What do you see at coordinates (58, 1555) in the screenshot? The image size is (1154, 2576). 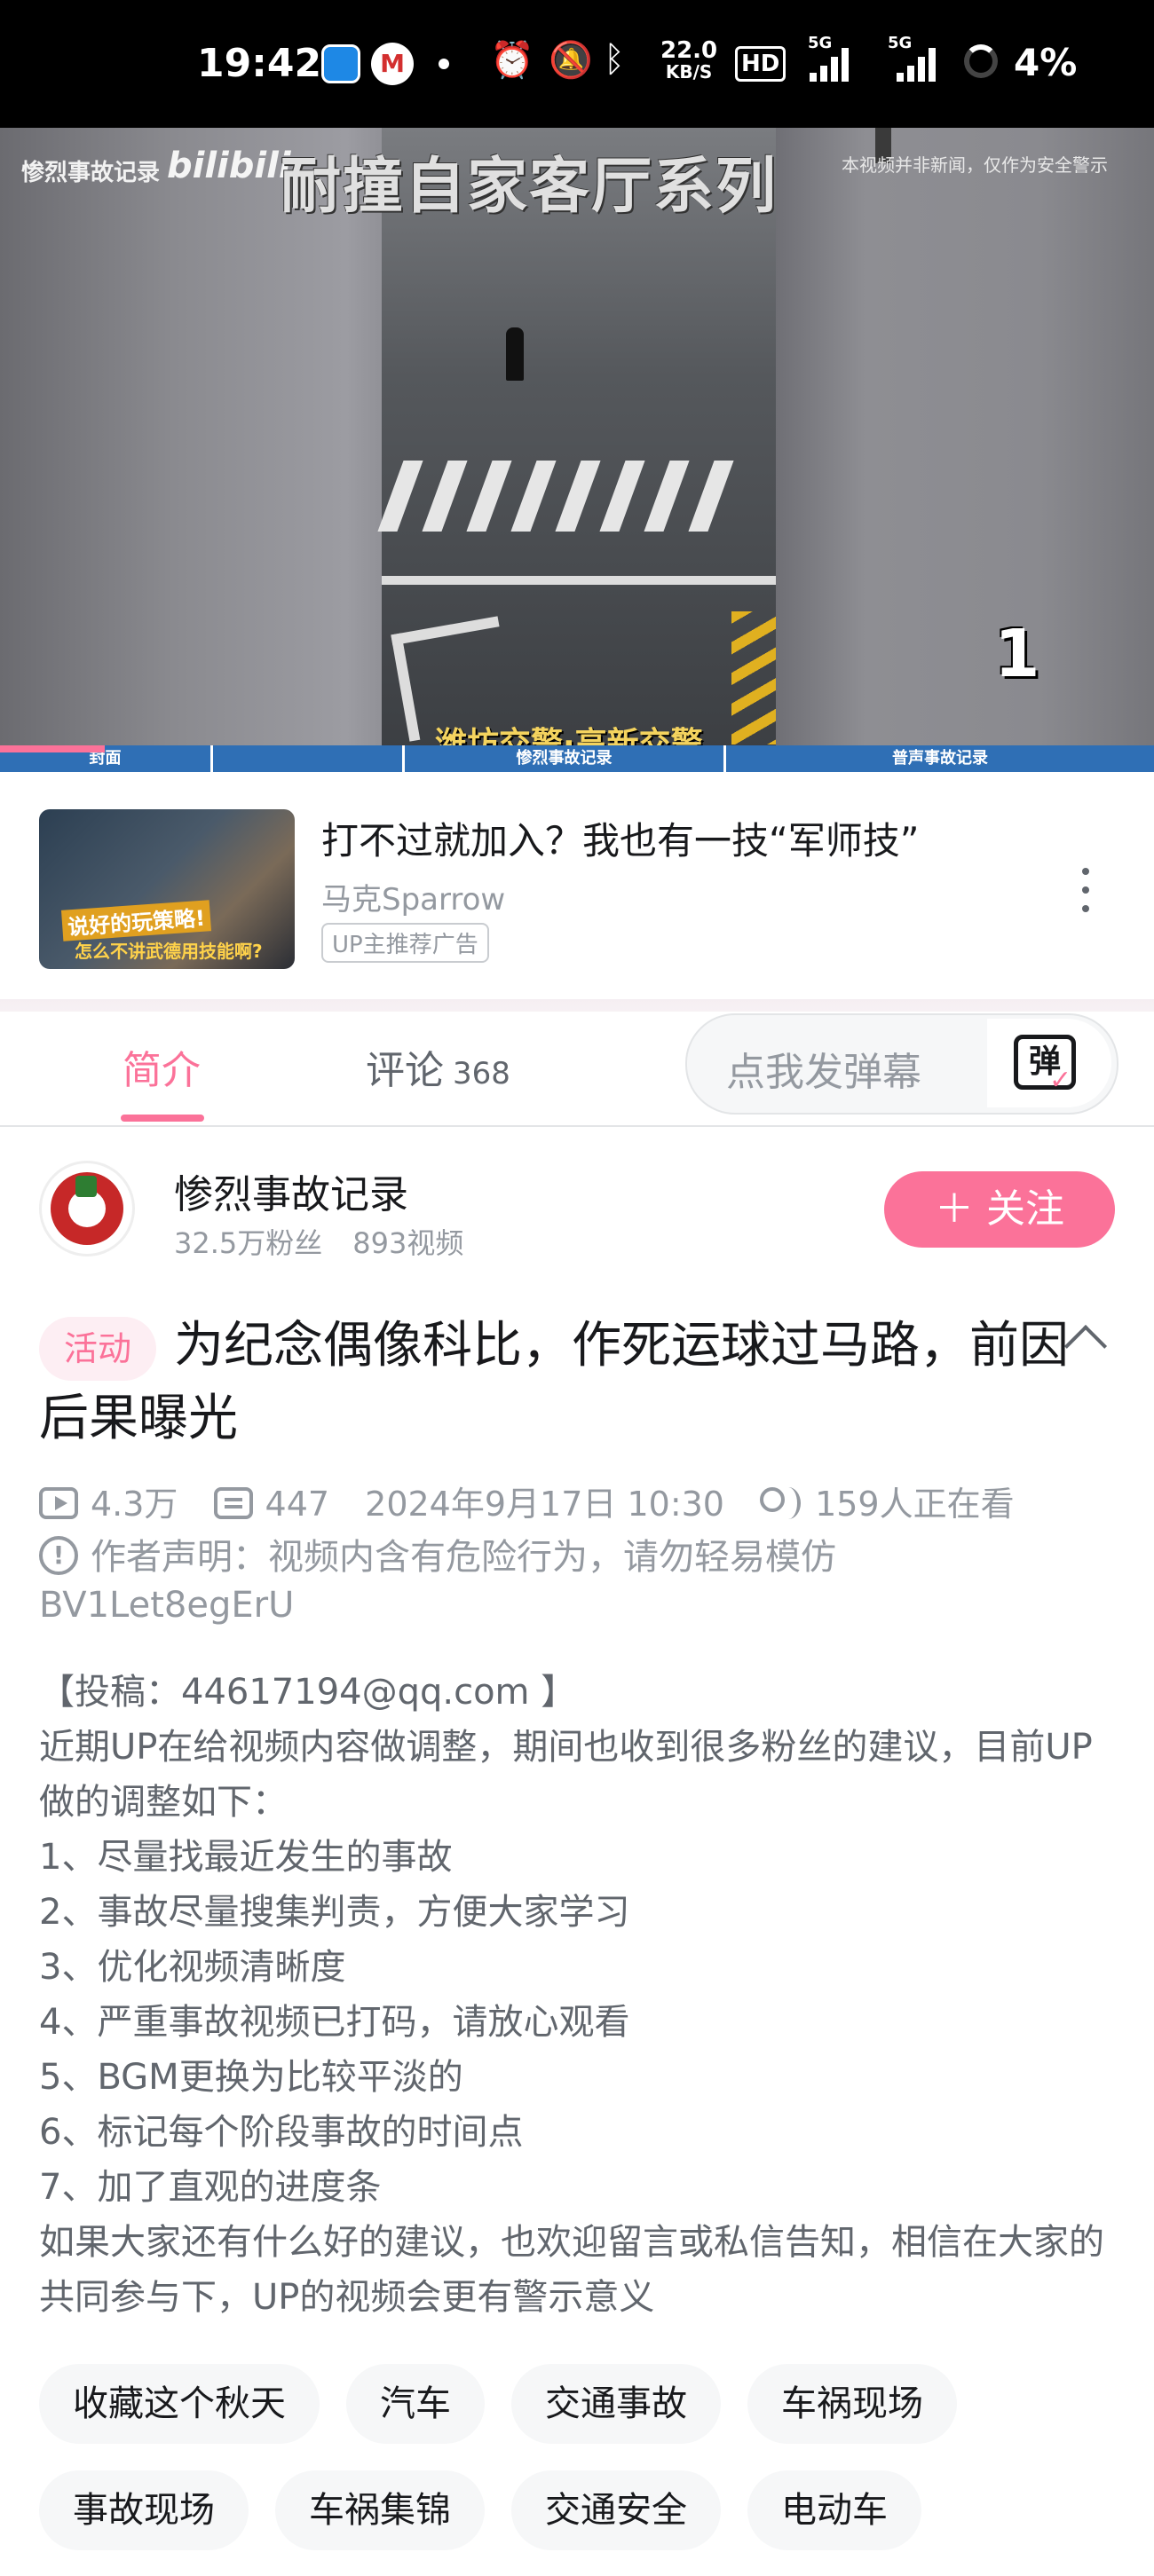 I see `info-icon: !` at bounding box center [58, 1555].